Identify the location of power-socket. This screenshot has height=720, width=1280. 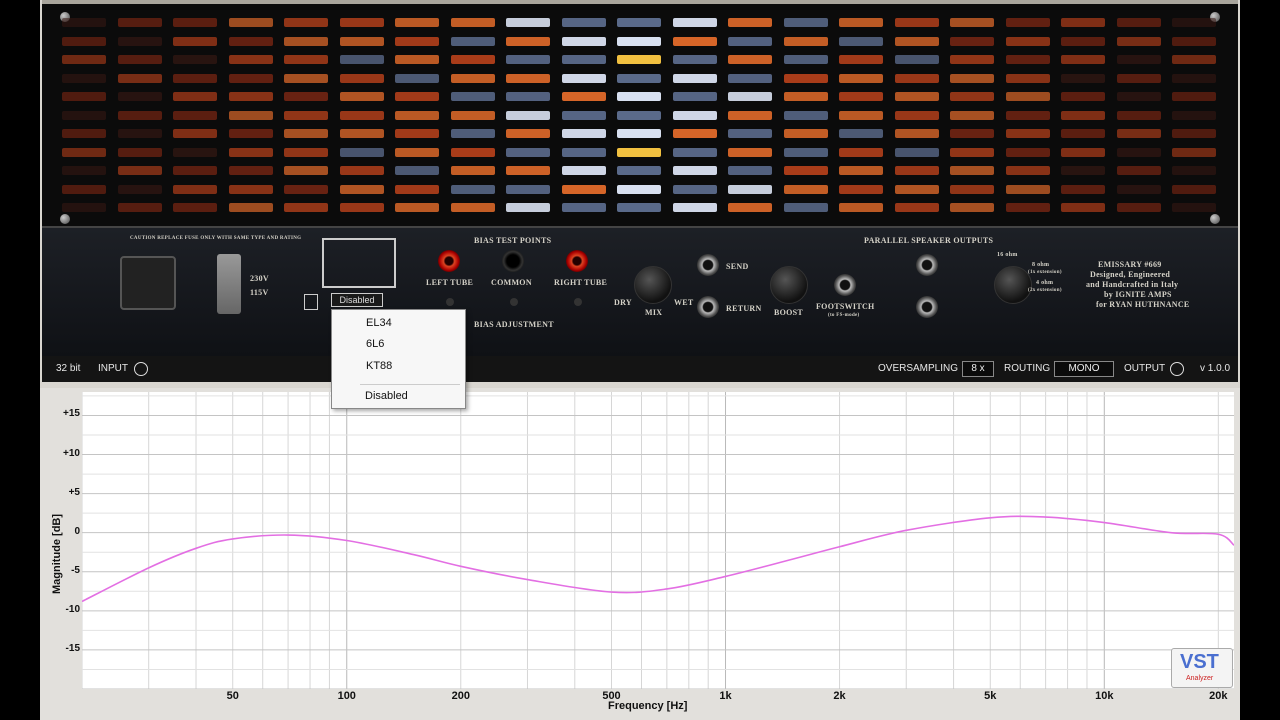
(148, 283).